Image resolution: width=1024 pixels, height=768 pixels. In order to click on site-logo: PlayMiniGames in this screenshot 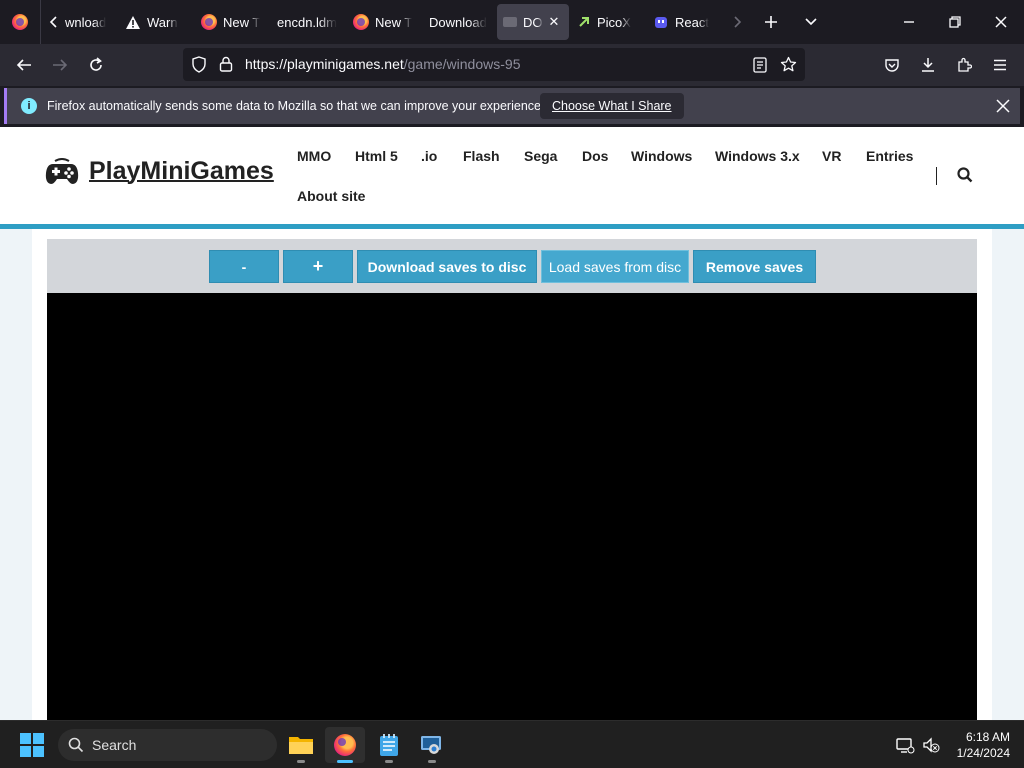, I will do `click(159, 171)`.